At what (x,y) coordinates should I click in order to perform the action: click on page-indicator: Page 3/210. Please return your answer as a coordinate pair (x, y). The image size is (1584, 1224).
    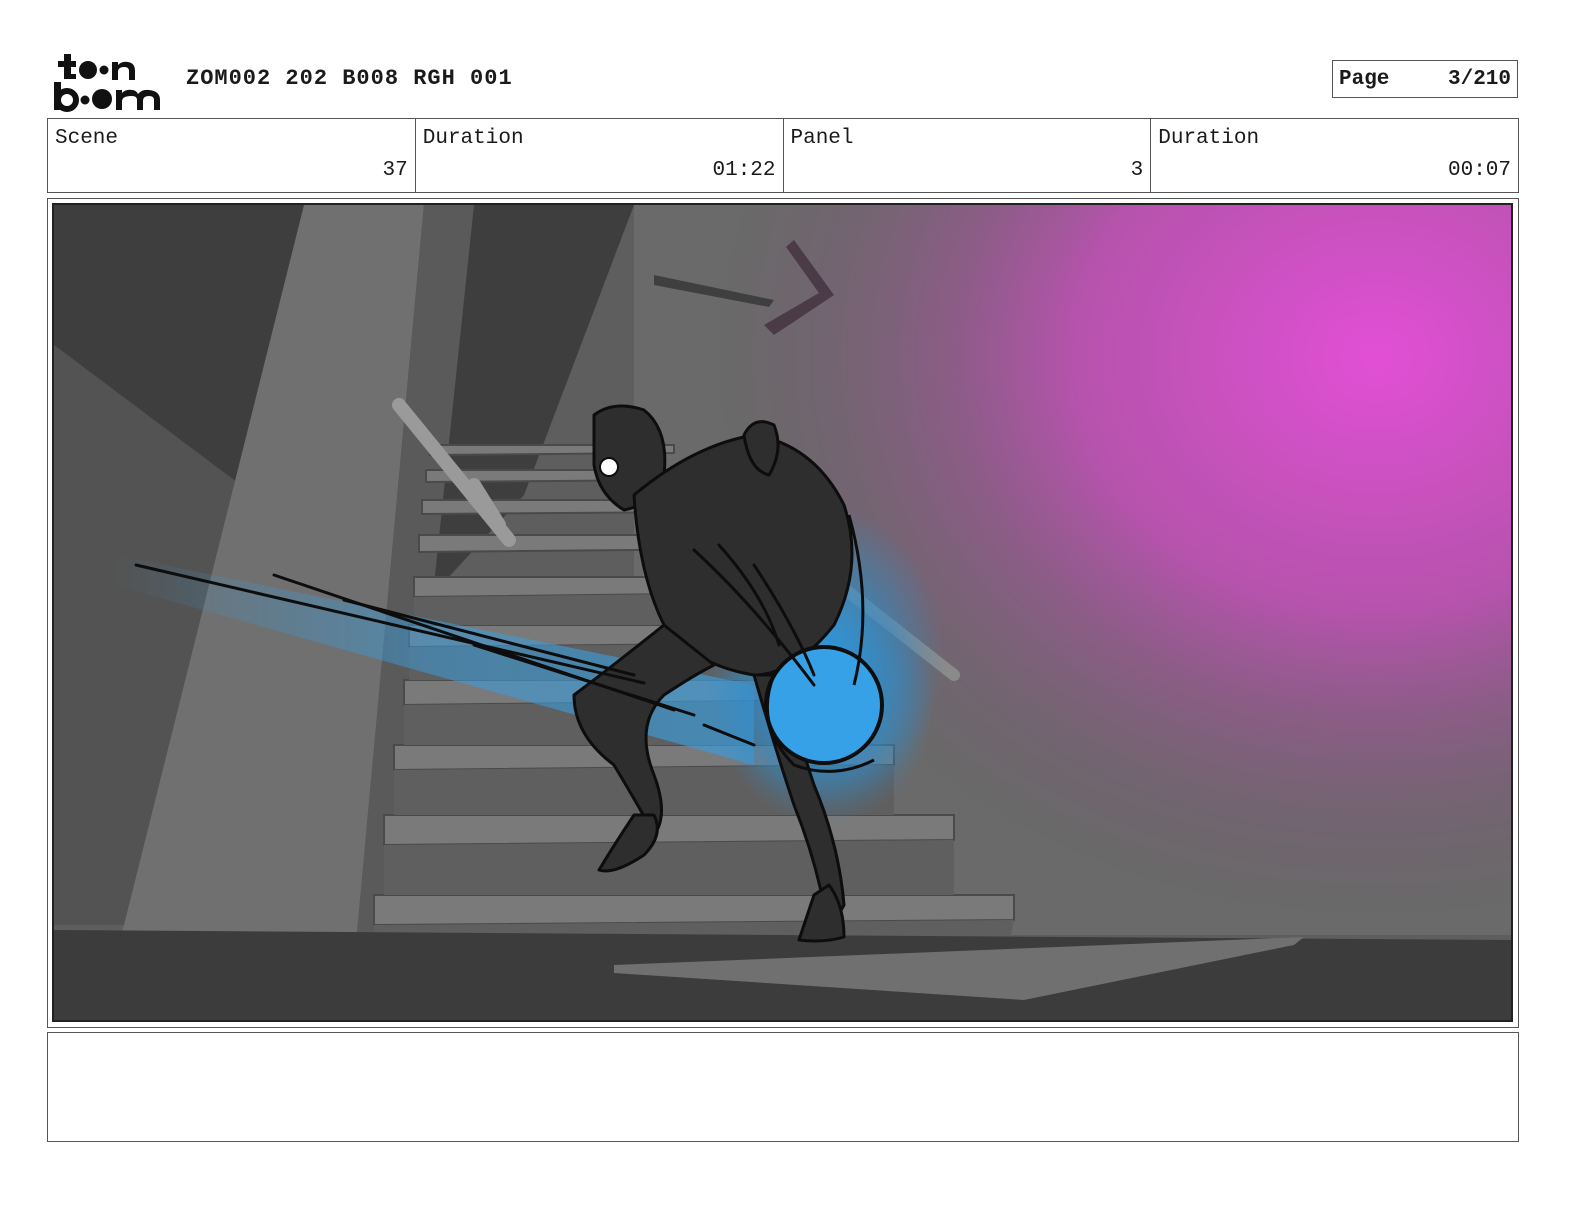
    Looking at the image, I should click on (1425, 79).